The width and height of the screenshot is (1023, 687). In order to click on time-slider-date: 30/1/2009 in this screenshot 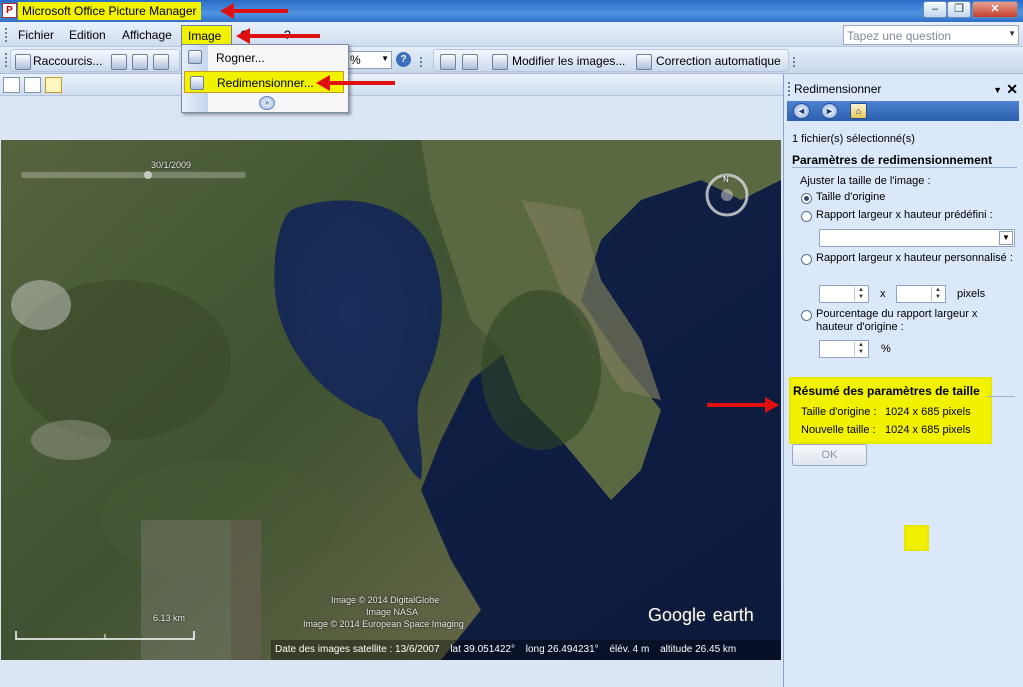, I will do `click(171, 165)`.